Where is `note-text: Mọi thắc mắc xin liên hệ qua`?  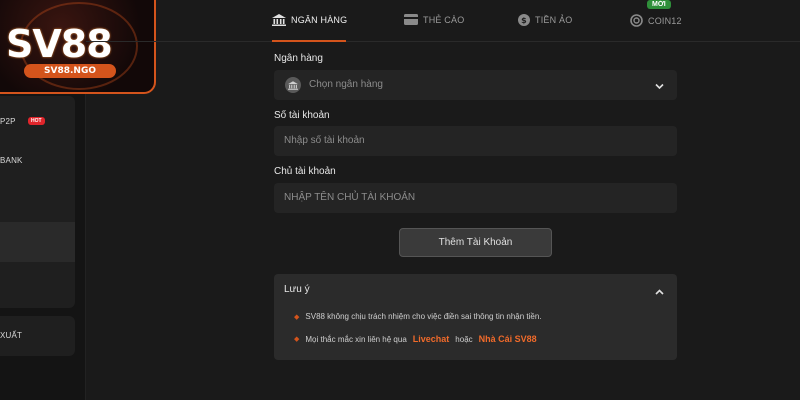 note-text: Mọi thắc mắc xin liên hệ qua is located at coordinates (356, 339).